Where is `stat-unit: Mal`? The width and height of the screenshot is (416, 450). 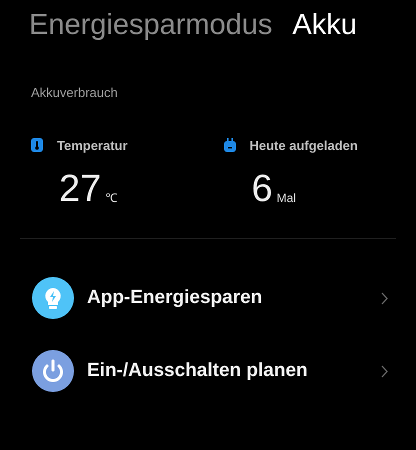 stat-unit: Mal is located at coordinates (286, 198).